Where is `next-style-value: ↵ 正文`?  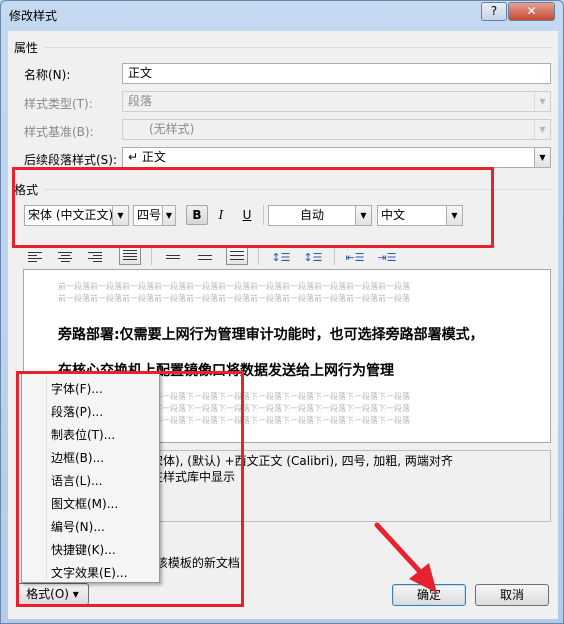 next-style-value: ↵ 正文 is located at coordinates (147, 157).